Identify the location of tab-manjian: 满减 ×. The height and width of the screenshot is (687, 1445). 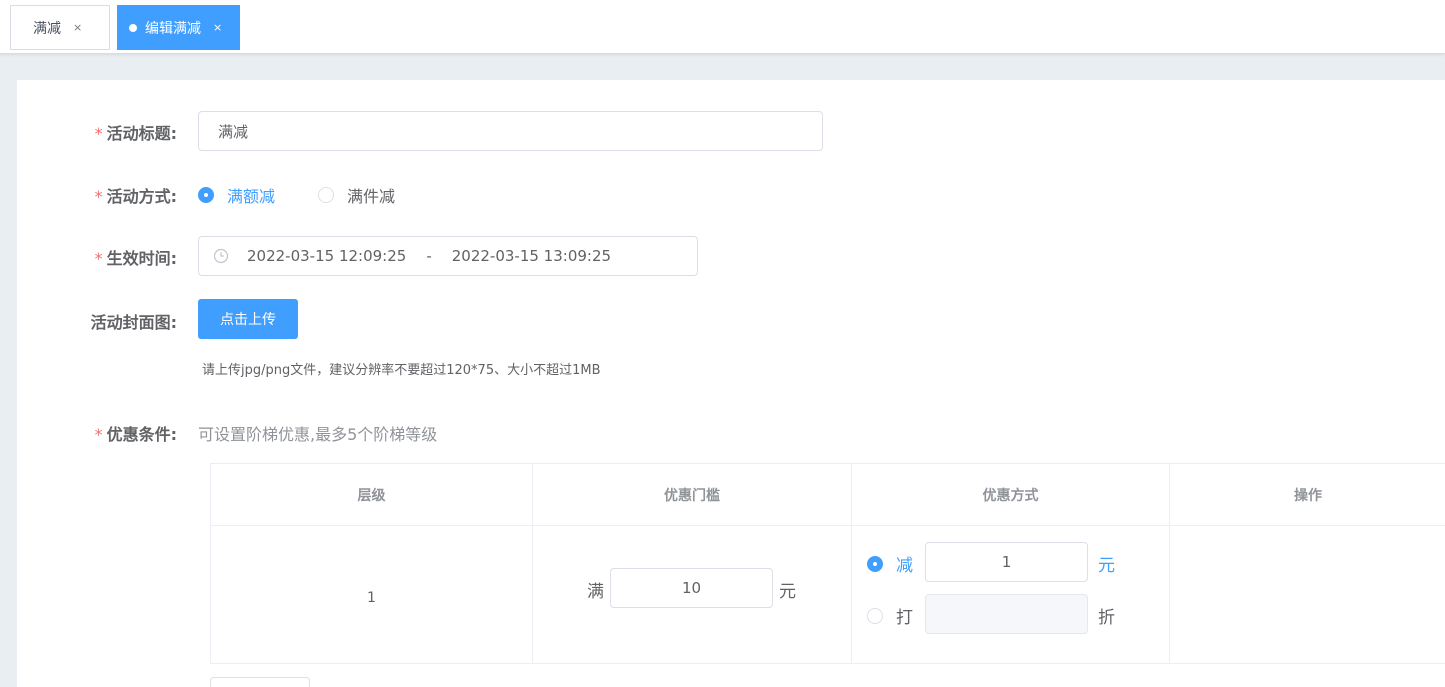
(60, 27).